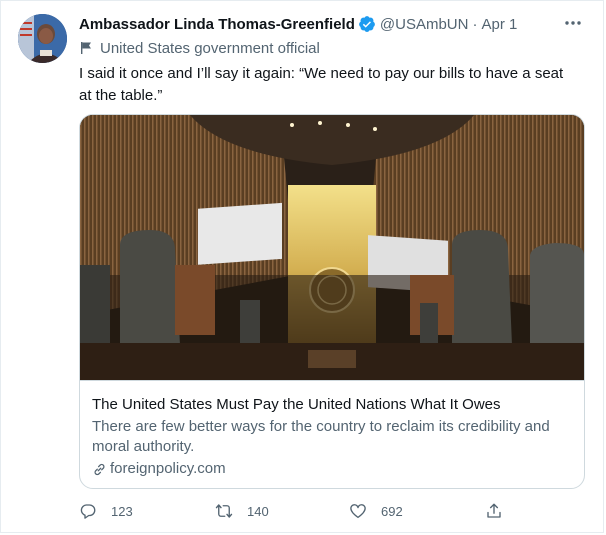 This screenshot has height=535, width=606. Describe the element at coordinates (42, 38) in the screenshot. I see `avatar` at that location.